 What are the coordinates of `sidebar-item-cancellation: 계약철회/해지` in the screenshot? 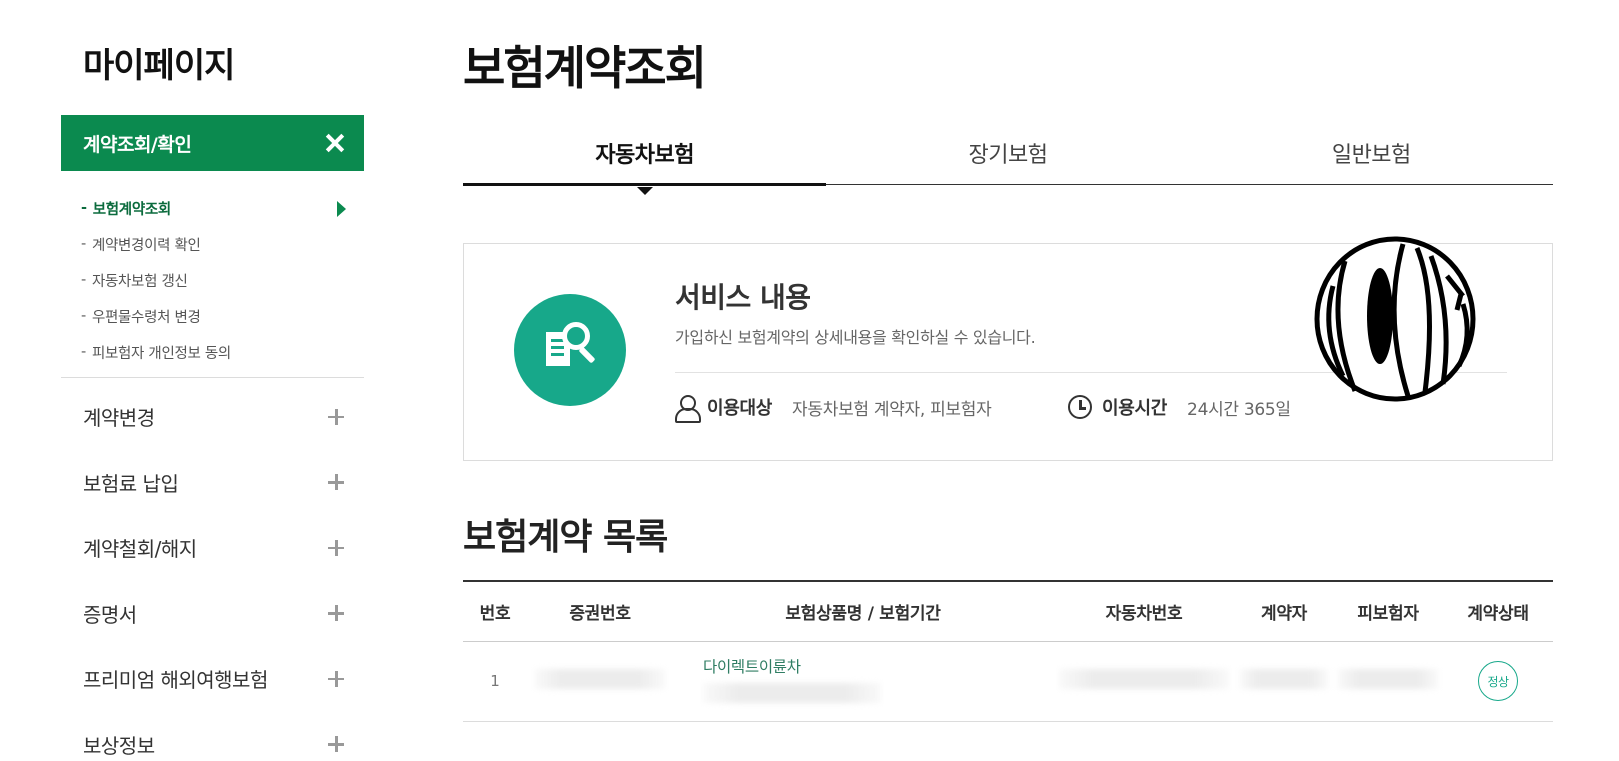 It's located at (212, 548).